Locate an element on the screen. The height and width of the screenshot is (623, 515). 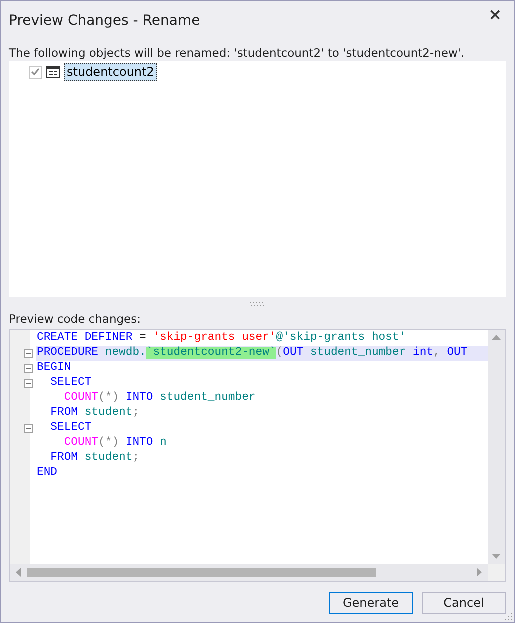
vertical-scrollbar is located at coordinates (496, 447).